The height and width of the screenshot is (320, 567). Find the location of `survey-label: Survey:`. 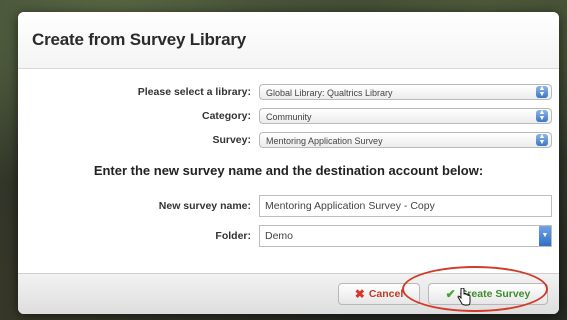

survey-label: Survey: is located at coordinates (231, 140).